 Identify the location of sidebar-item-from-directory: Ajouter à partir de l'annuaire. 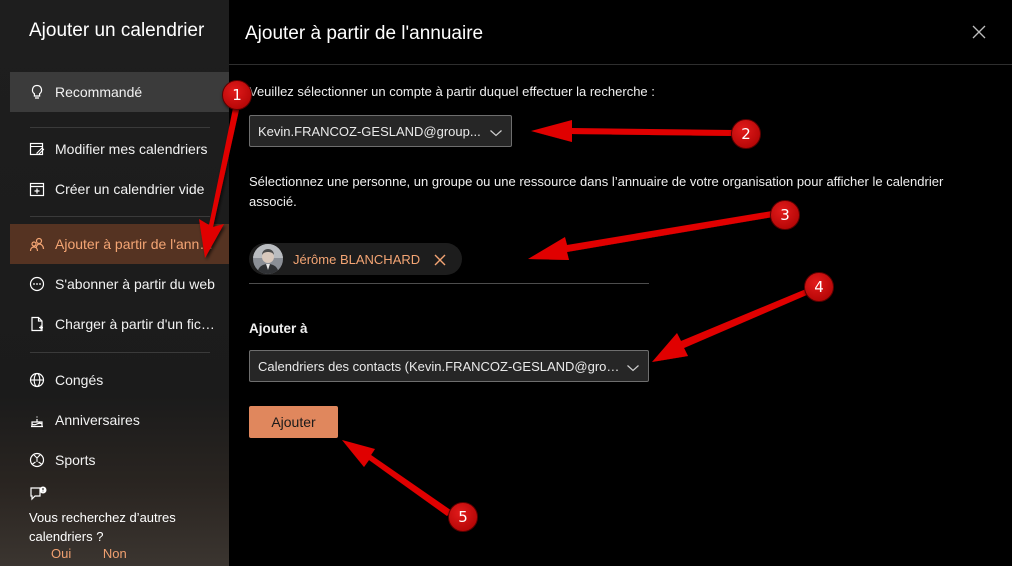
(119, 244).